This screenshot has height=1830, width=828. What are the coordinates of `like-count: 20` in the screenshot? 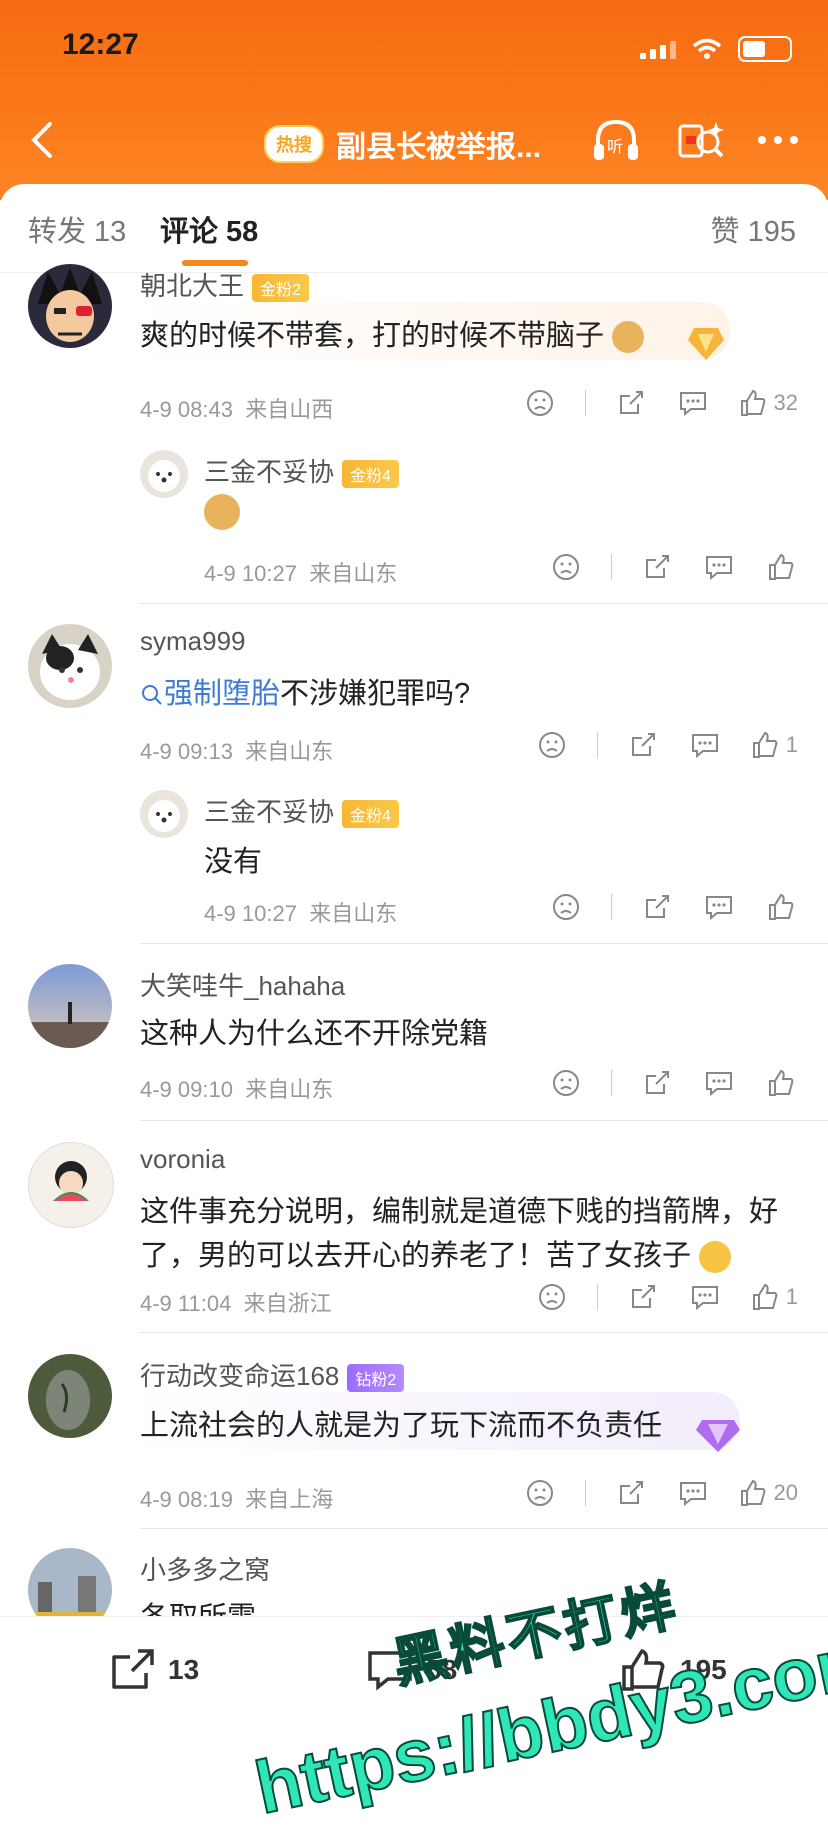 It's located at (785, 1492).